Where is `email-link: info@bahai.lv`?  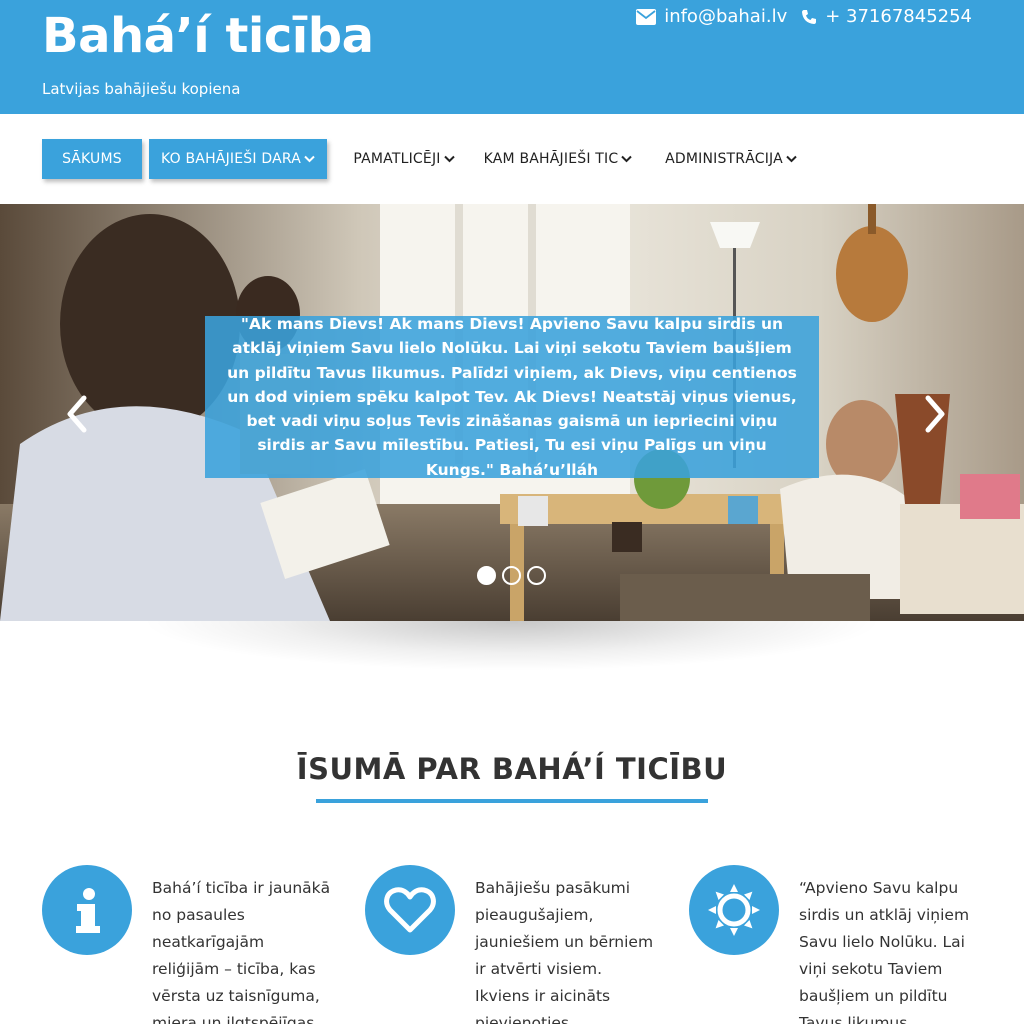
email-link: info@bahai.lv is located at coordinates (725, 16).